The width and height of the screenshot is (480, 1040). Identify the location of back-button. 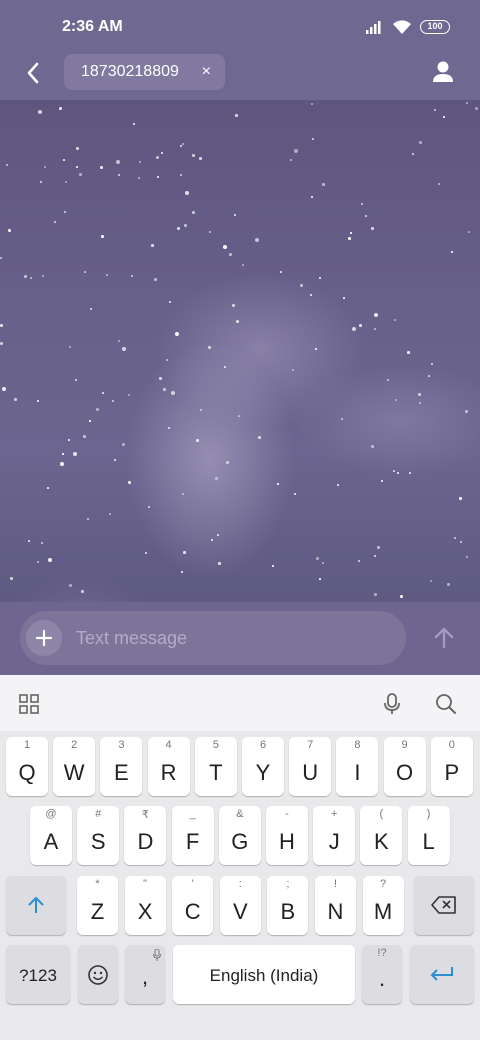
(33, 73).